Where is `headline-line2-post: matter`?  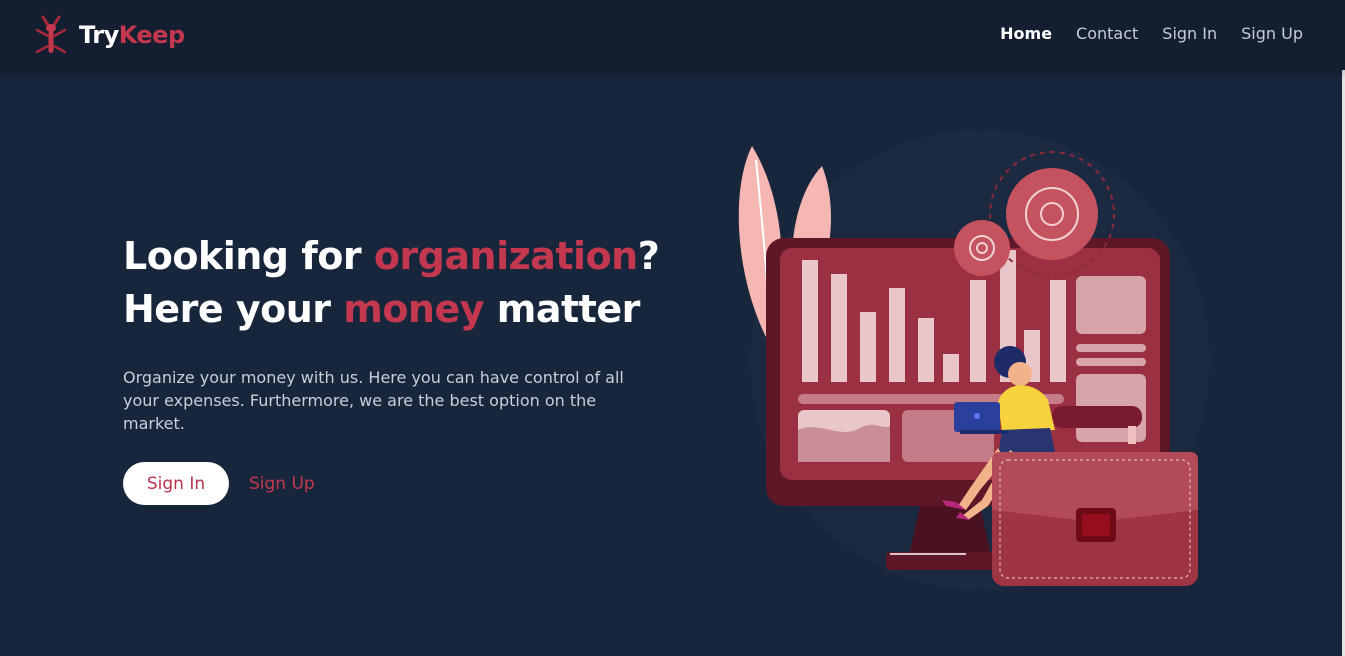
headline-line2-post: matter is located at coordinates (562, 309).